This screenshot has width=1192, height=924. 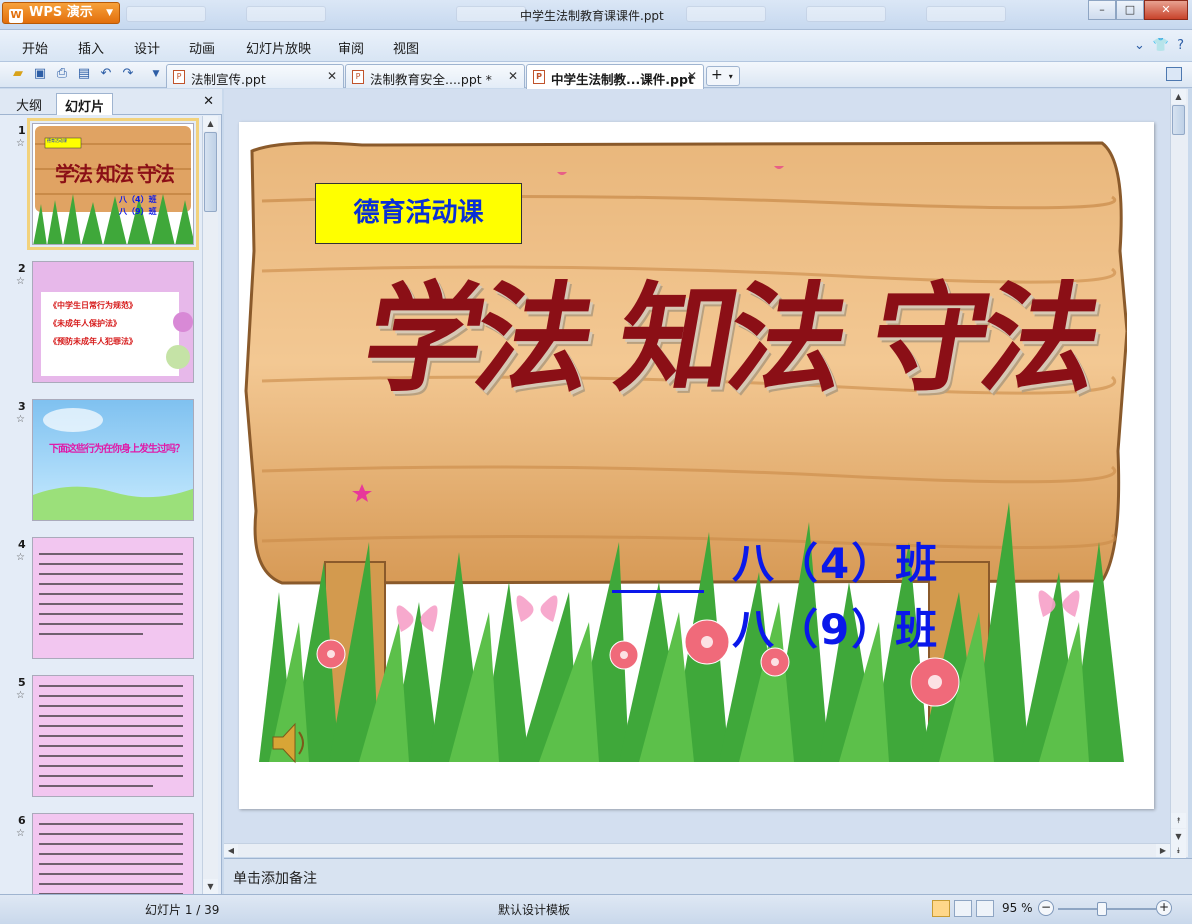 What do you see at coordinates (1139, 45) in the screenshot?
I see `collapse-ribbon-icon: ⌄` at bounding box center [1139, 45].